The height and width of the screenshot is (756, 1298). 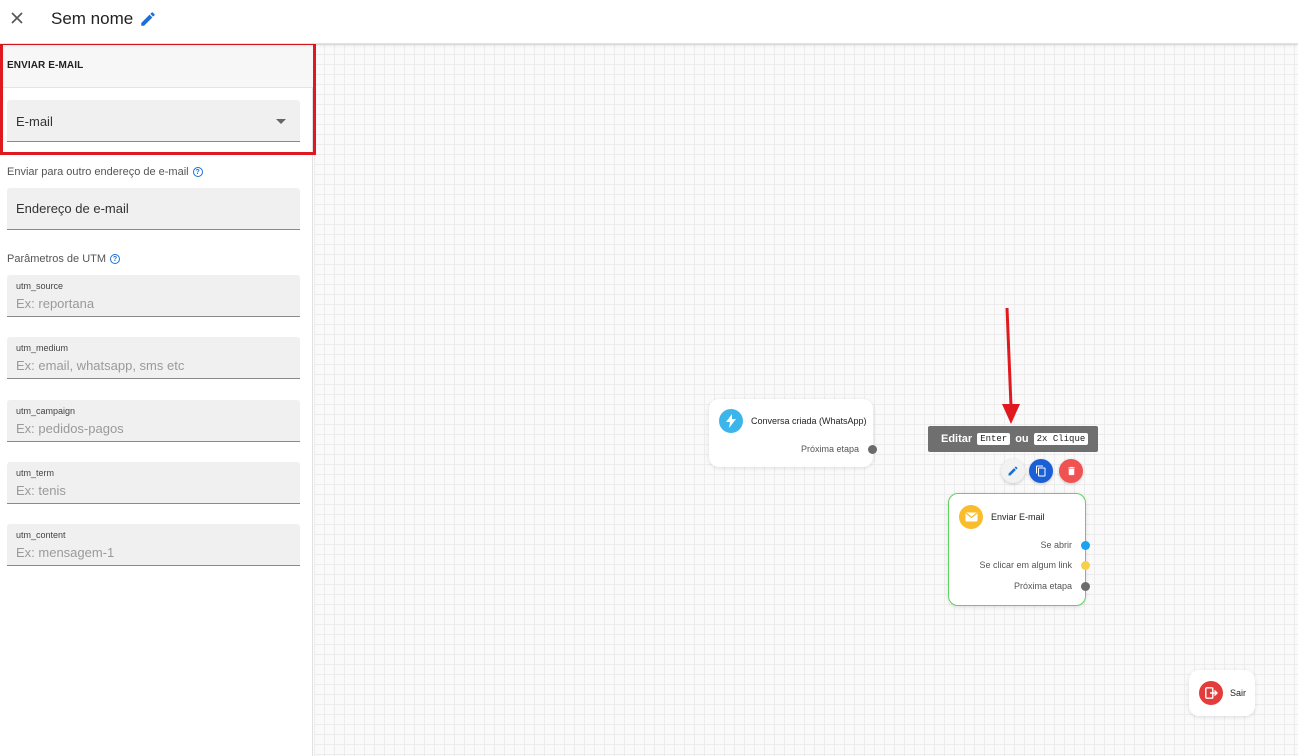 I want to click on utm-medium-field: utm_medium, so click(x=153, y=358).